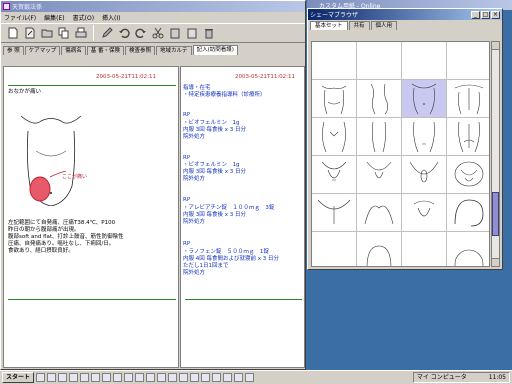 The height and width of the screenshot is (384, 512). What do you see at coordinates (46, 33) in the screenshot?
I see `folder-button` at bounding box center [46, 33].